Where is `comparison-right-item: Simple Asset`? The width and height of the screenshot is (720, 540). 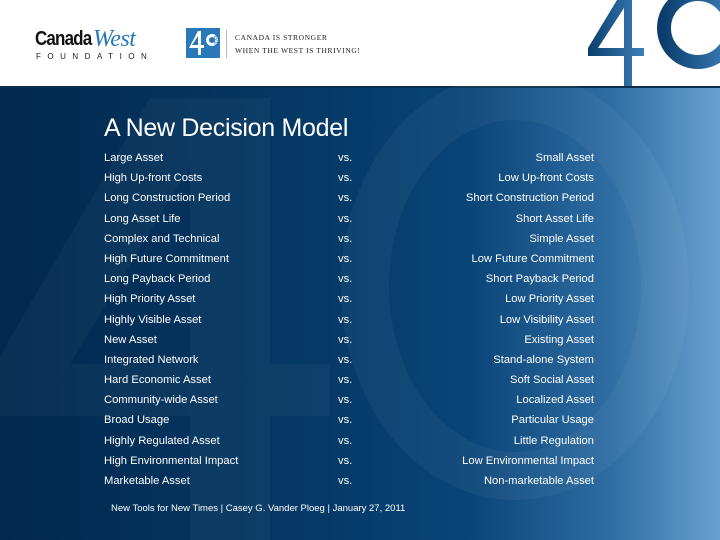
comparison-right-item: Simple Asset is located at coordinates (561, 238).